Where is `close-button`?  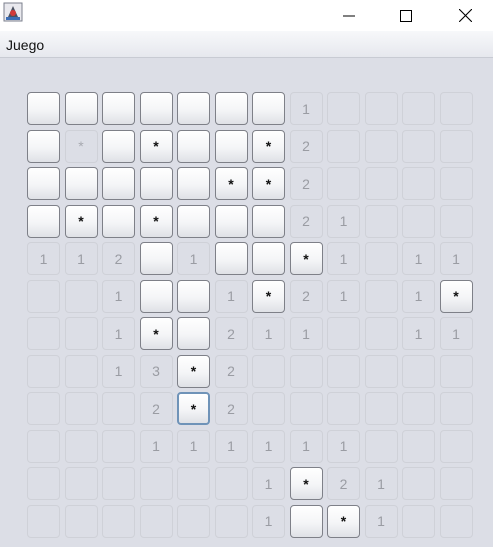
close-button is located at coordinates (465, 15).